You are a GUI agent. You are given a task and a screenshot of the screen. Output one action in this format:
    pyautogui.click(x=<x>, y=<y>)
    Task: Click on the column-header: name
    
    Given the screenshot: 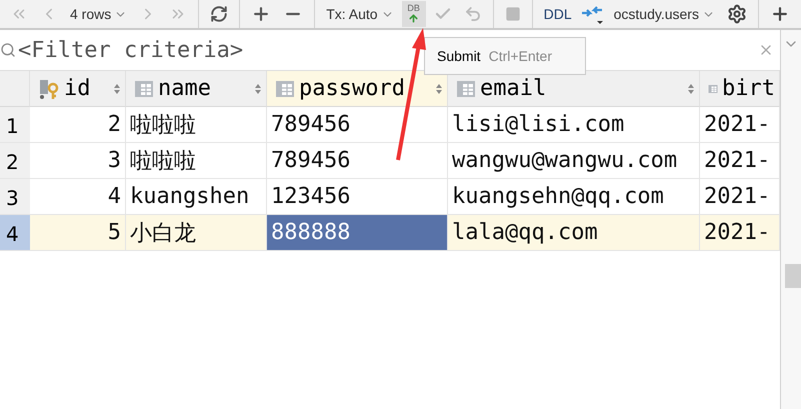 What is the action you would take?
    pyautogui.click(x=196, y=89)
    